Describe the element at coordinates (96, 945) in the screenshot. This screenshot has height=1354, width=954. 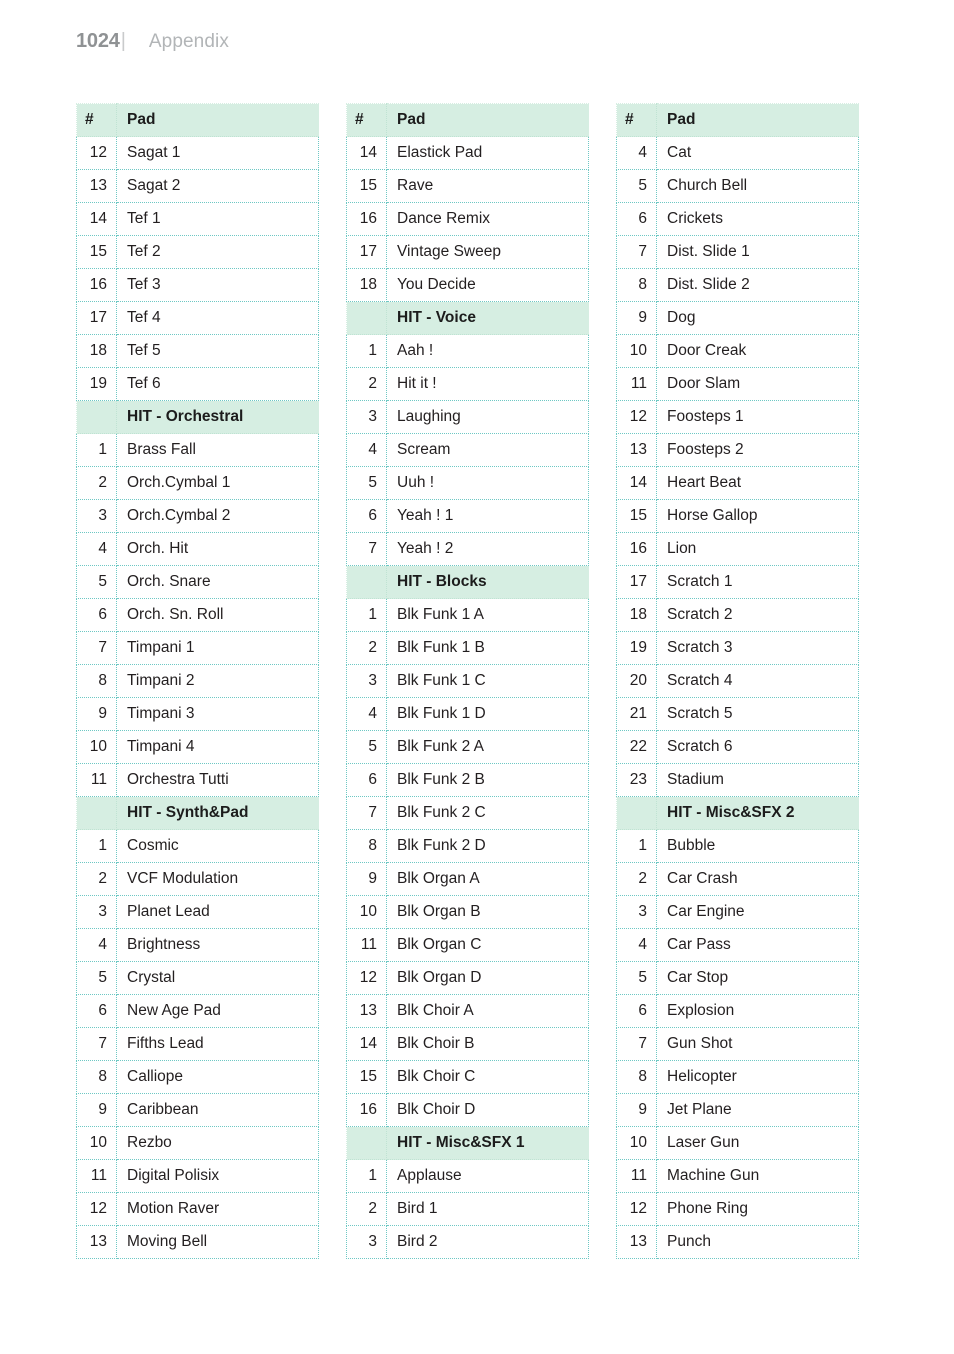
I see `pad-number: 4` at that location.